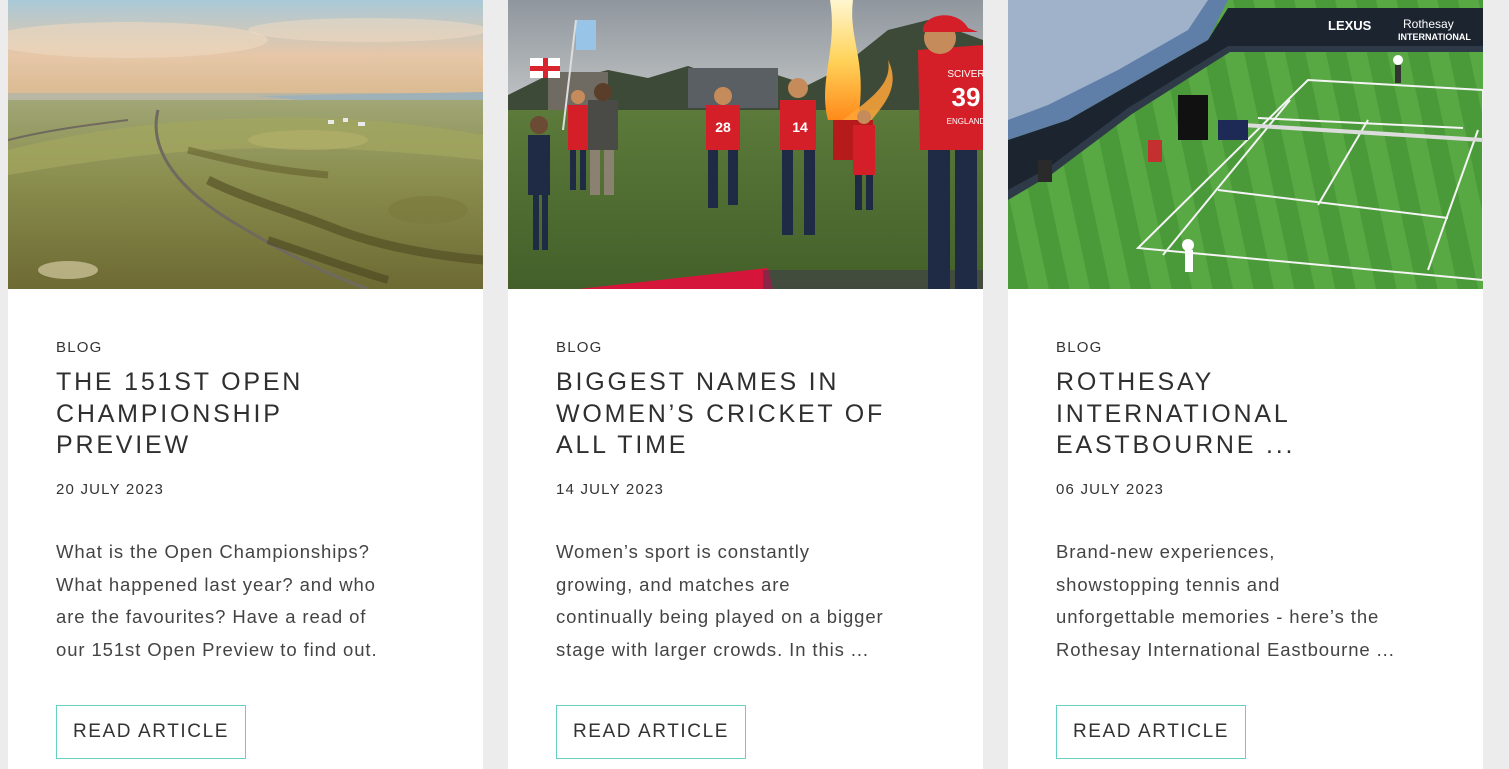  Describe the element at coordinates (723, 127) in the screenshot. I see `shirt-number: 28` at that location.